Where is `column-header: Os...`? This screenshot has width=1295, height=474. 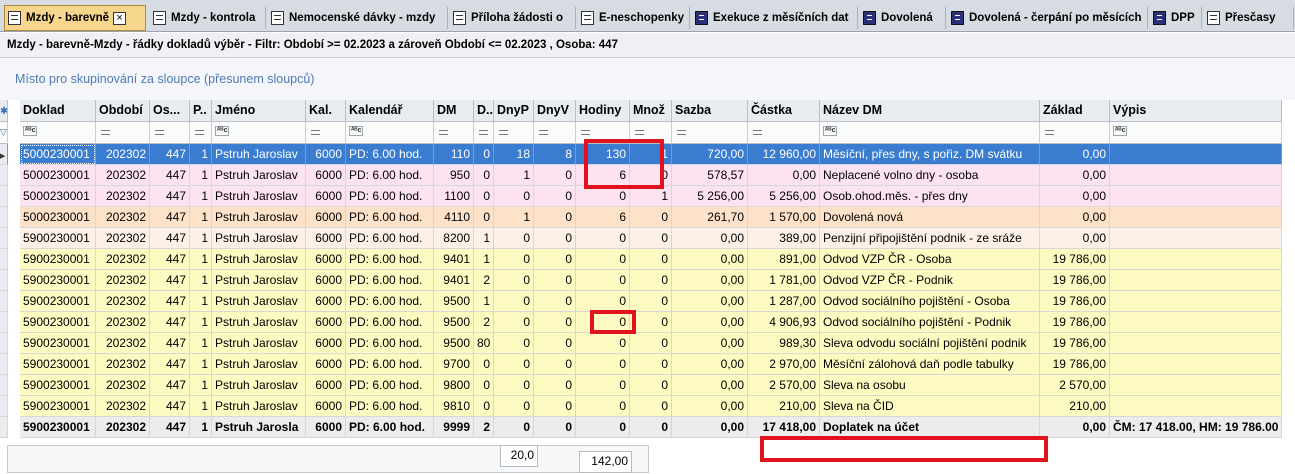
column-header: Os... is located at coordinates (170, 111).